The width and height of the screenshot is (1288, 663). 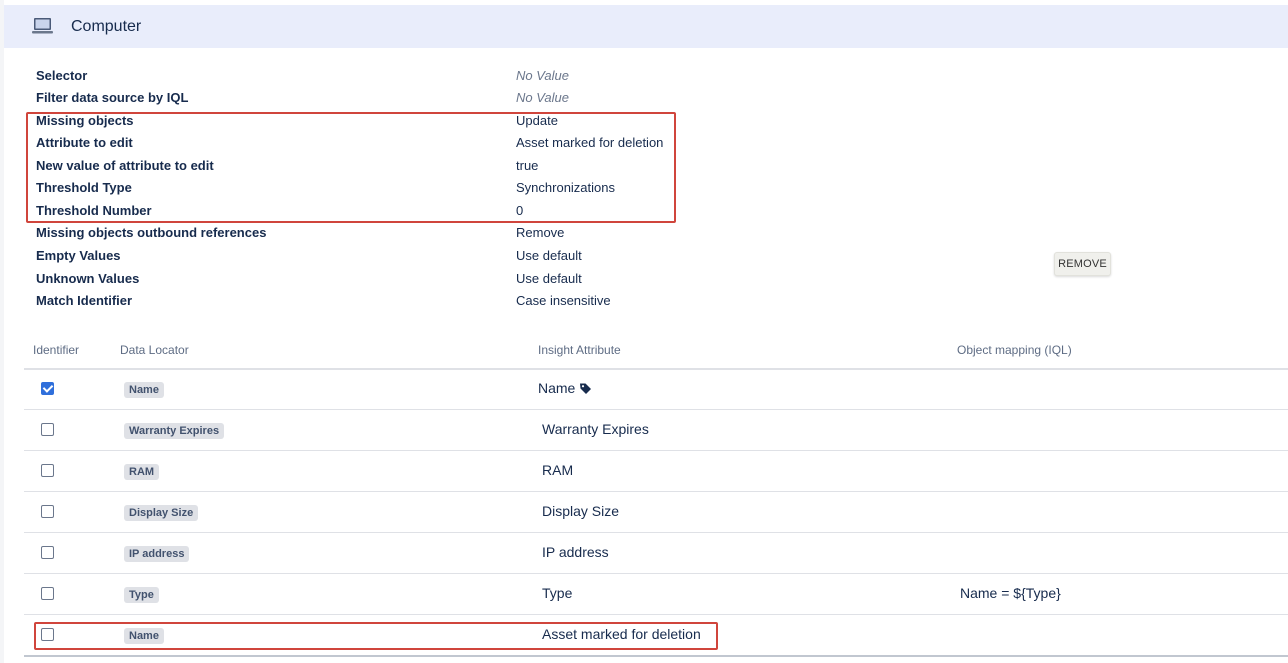 What do you see at coordinates (386, 98) in the screenshot?
I see `property-row: Filter data source by IQL No Value` at bounding box center [386, 98].